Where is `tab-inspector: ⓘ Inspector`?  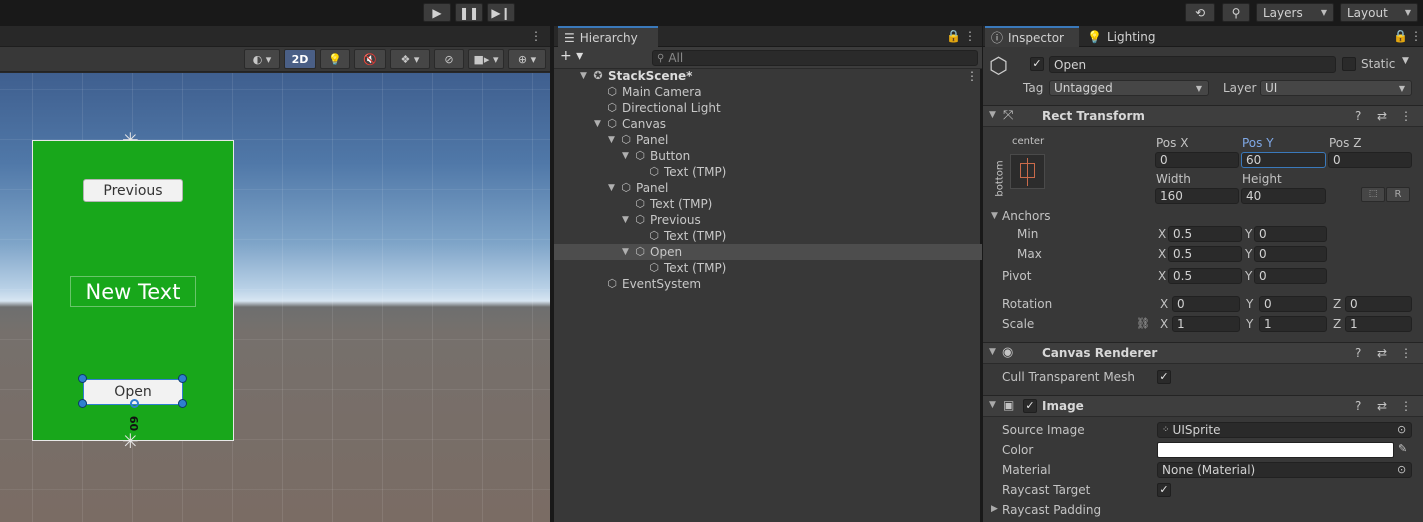 tab-inspector: ⓘ Inspector is located at coordinates (1032, 36).